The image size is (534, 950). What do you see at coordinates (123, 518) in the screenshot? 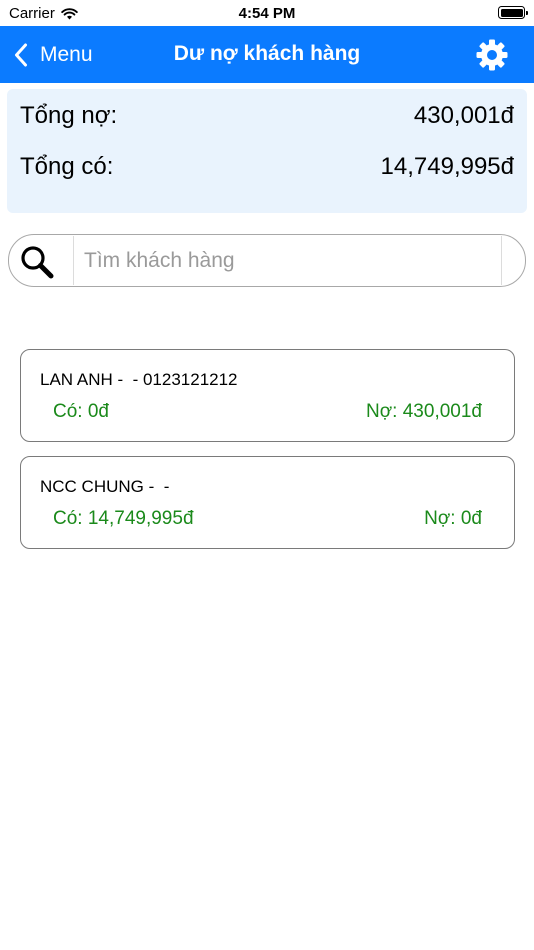
I see `customer-credit: Có: 14,749,995đ` at bounding box center [123, 518].